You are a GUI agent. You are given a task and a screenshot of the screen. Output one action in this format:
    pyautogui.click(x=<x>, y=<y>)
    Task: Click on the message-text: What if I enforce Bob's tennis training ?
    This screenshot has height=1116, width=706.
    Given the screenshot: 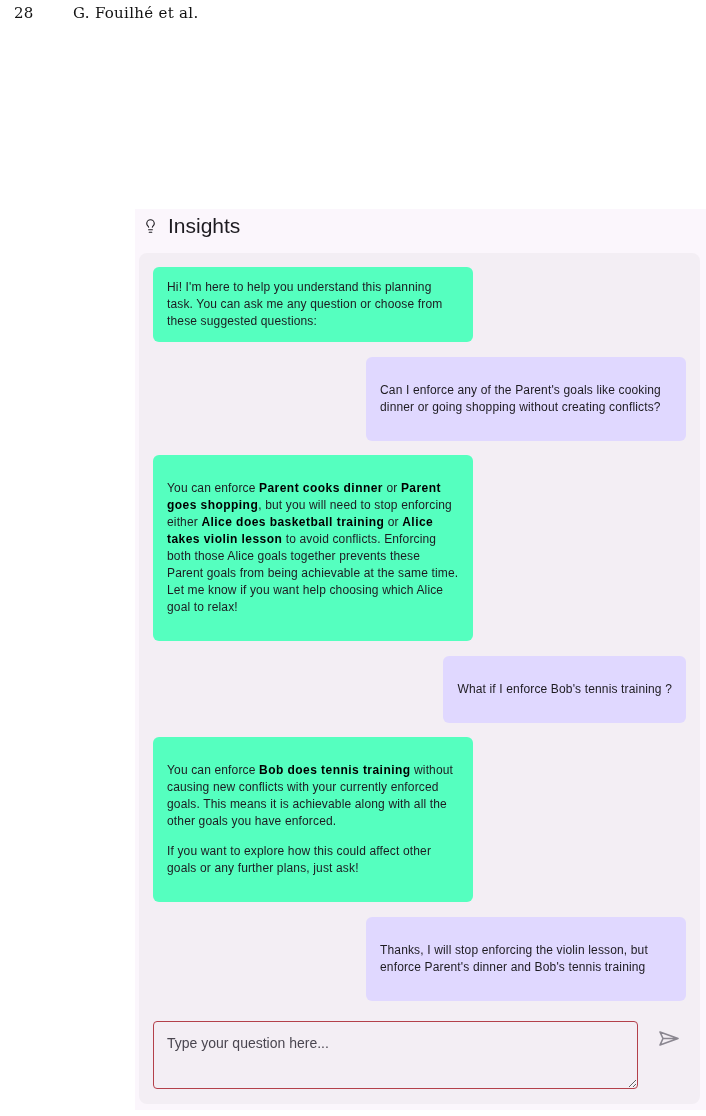 What is the action you would take?
    pyautogui.click(x=564, y=689)
    